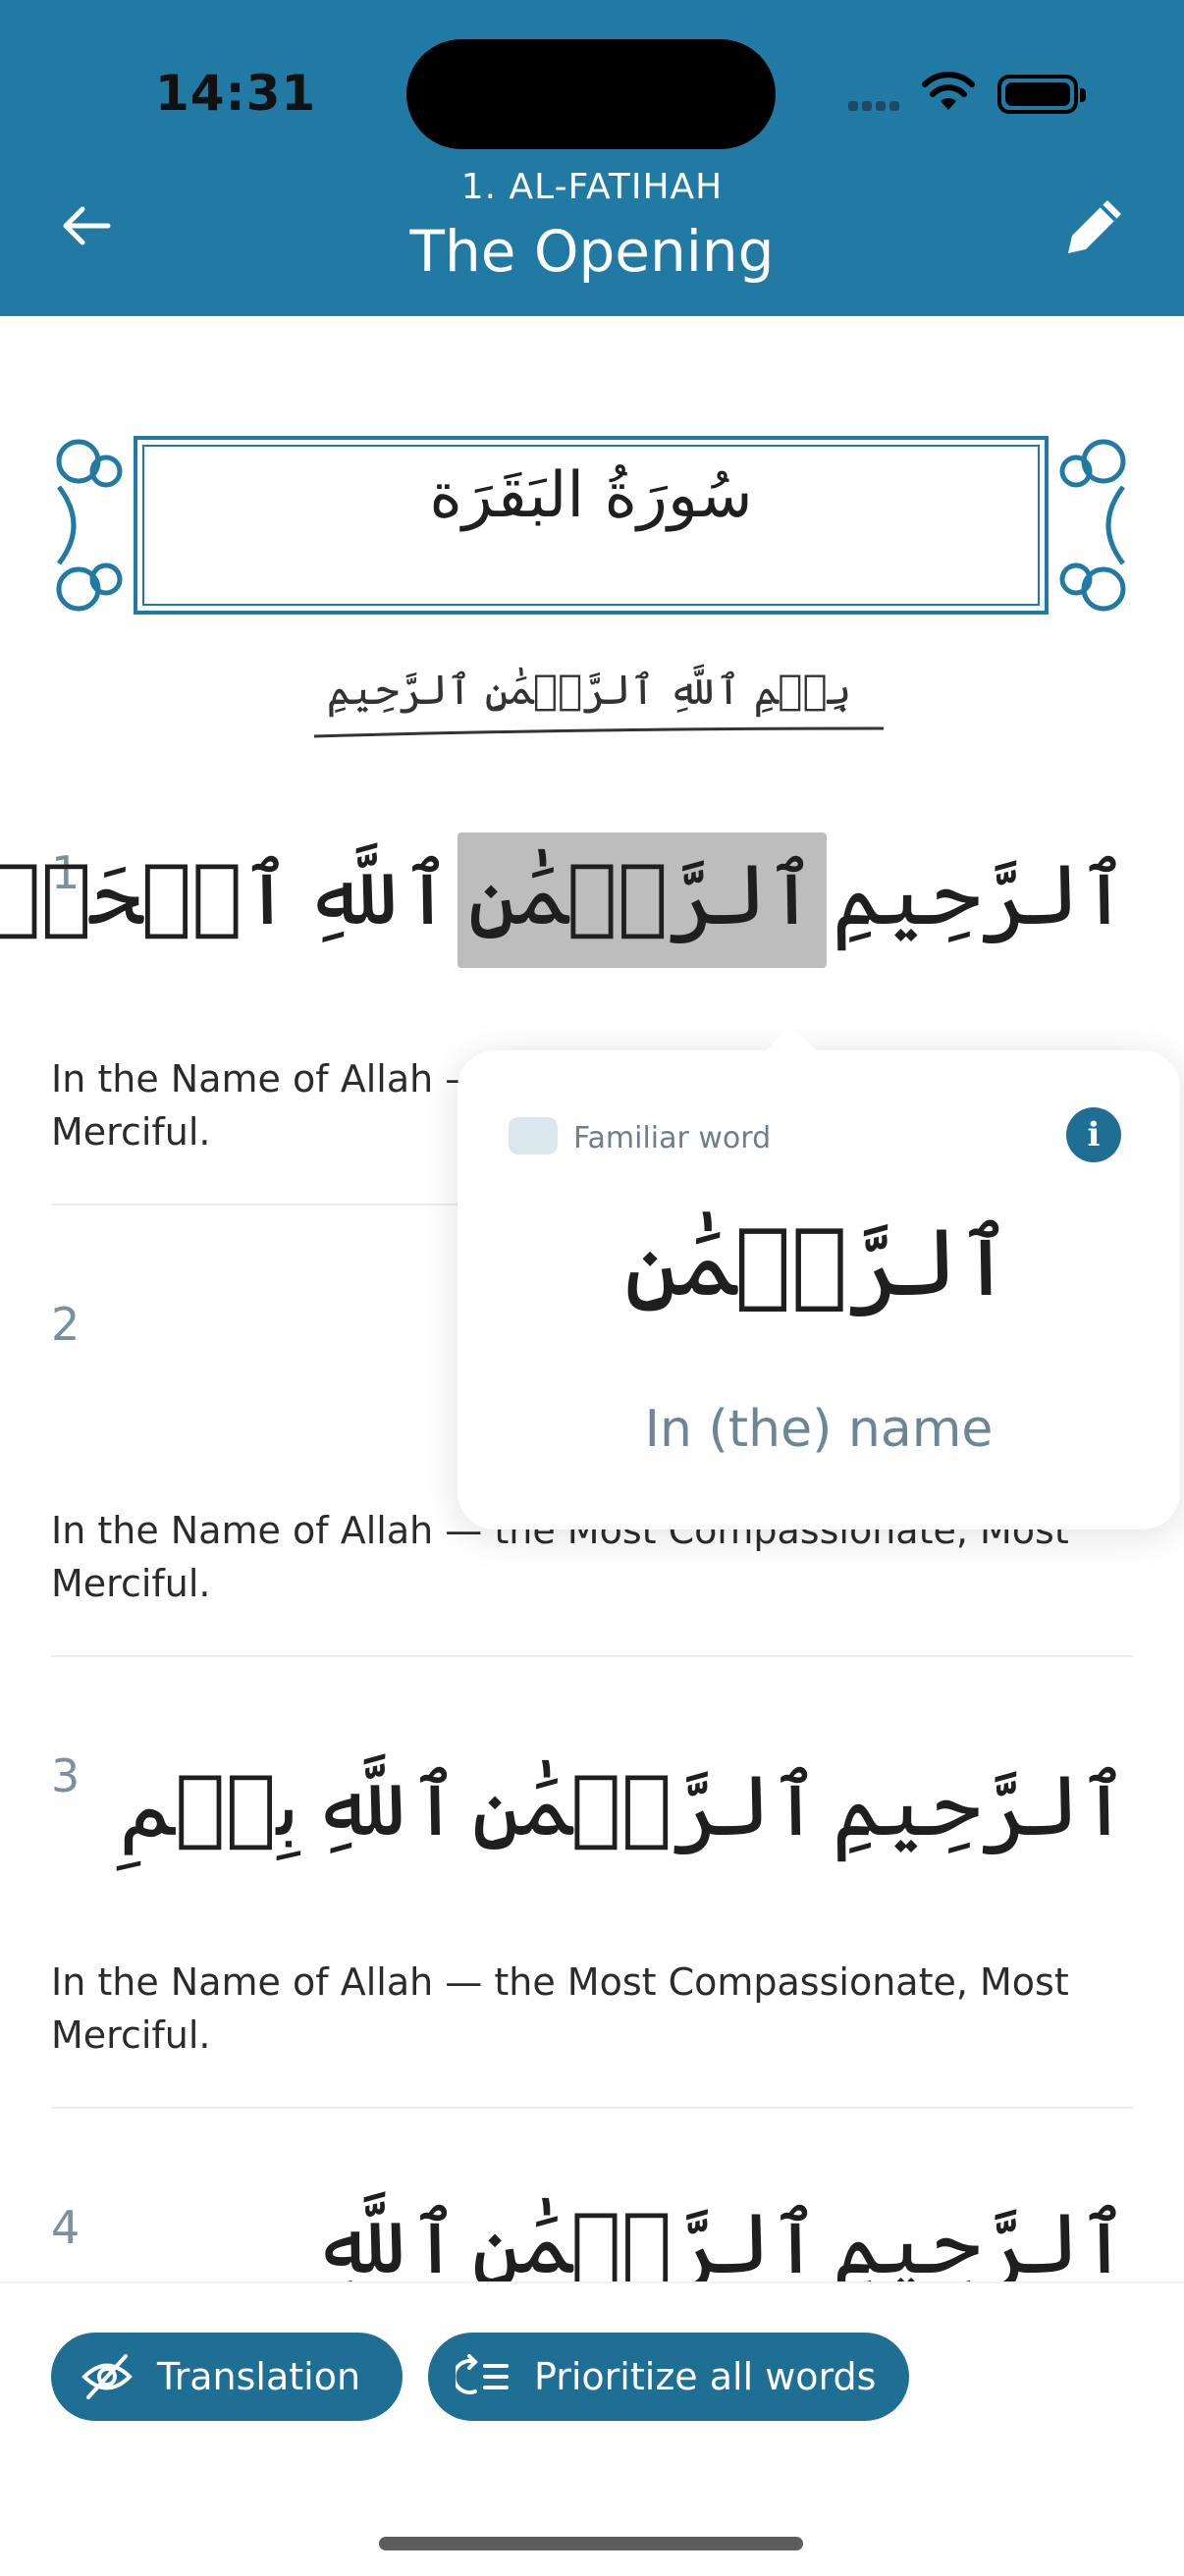 The height and width of the screenshot is (2576, 1184). Describe the element at coordinates (1093, 1134) in the screenshot. I see `info-icon: i` at that location.